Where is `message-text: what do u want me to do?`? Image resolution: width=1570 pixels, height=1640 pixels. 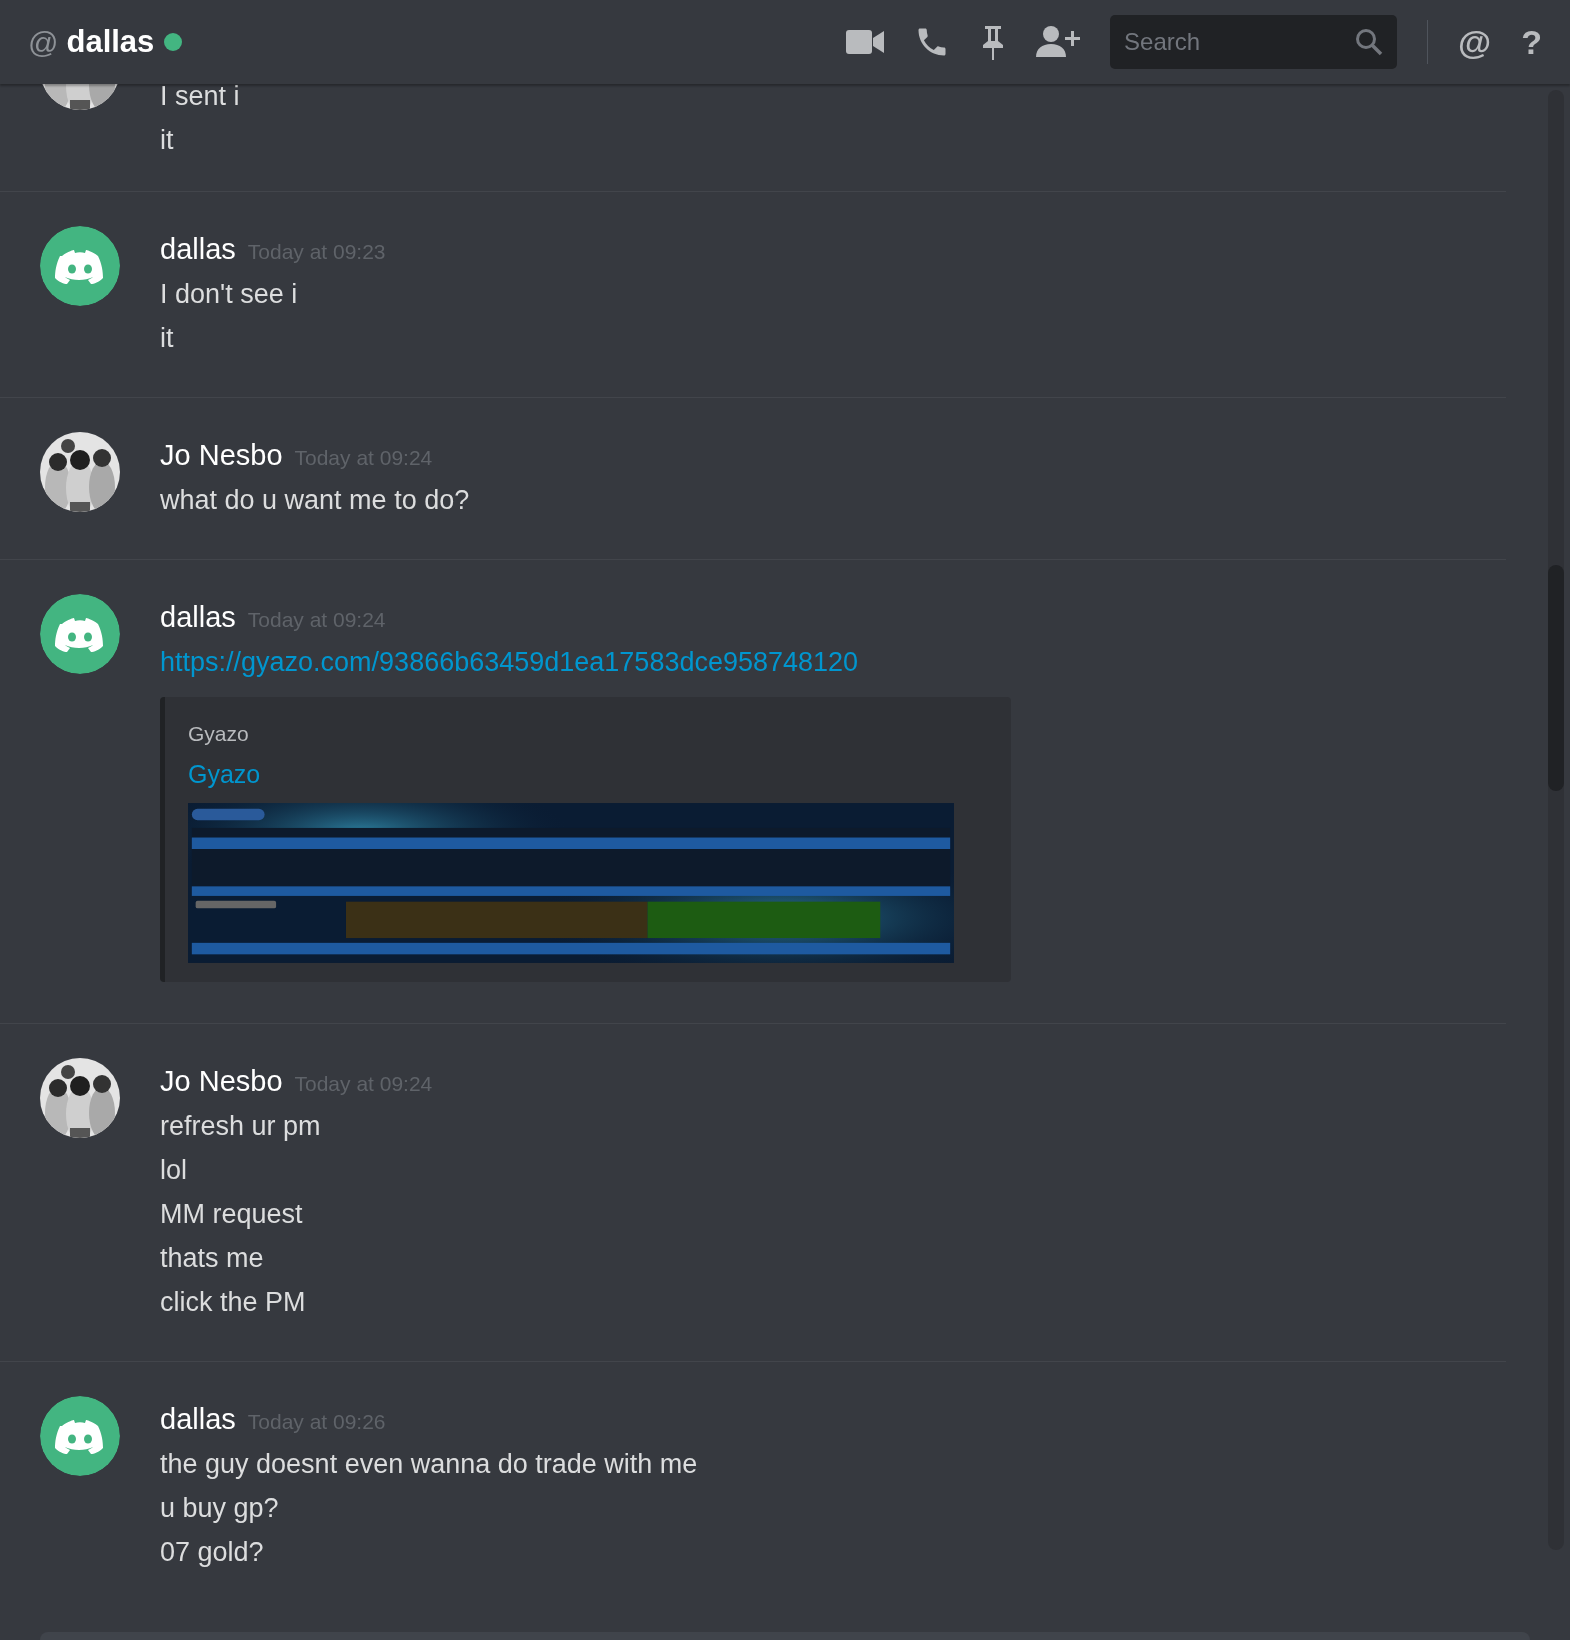 message-text: what do u want me to do? is located at coordinates (315, 500).